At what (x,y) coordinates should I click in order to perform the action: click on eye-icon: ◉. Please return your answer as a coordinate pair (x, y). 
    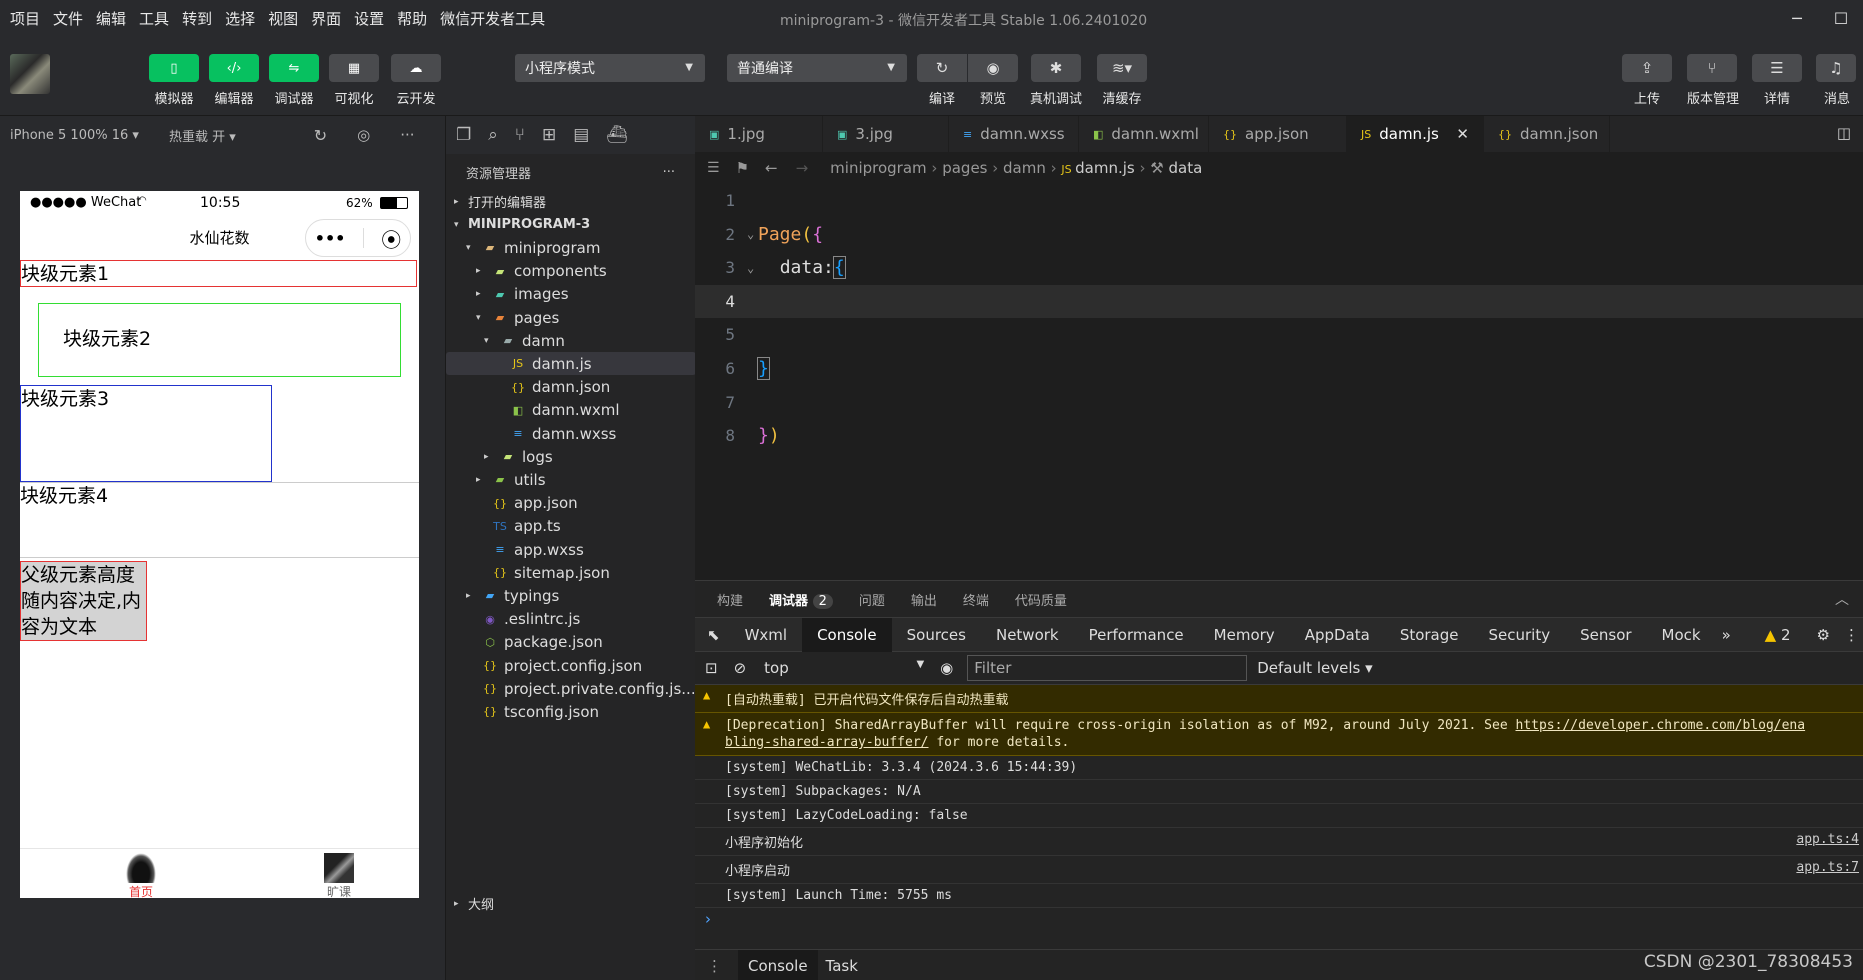
    Looking at the image, I should click on (946, 668).